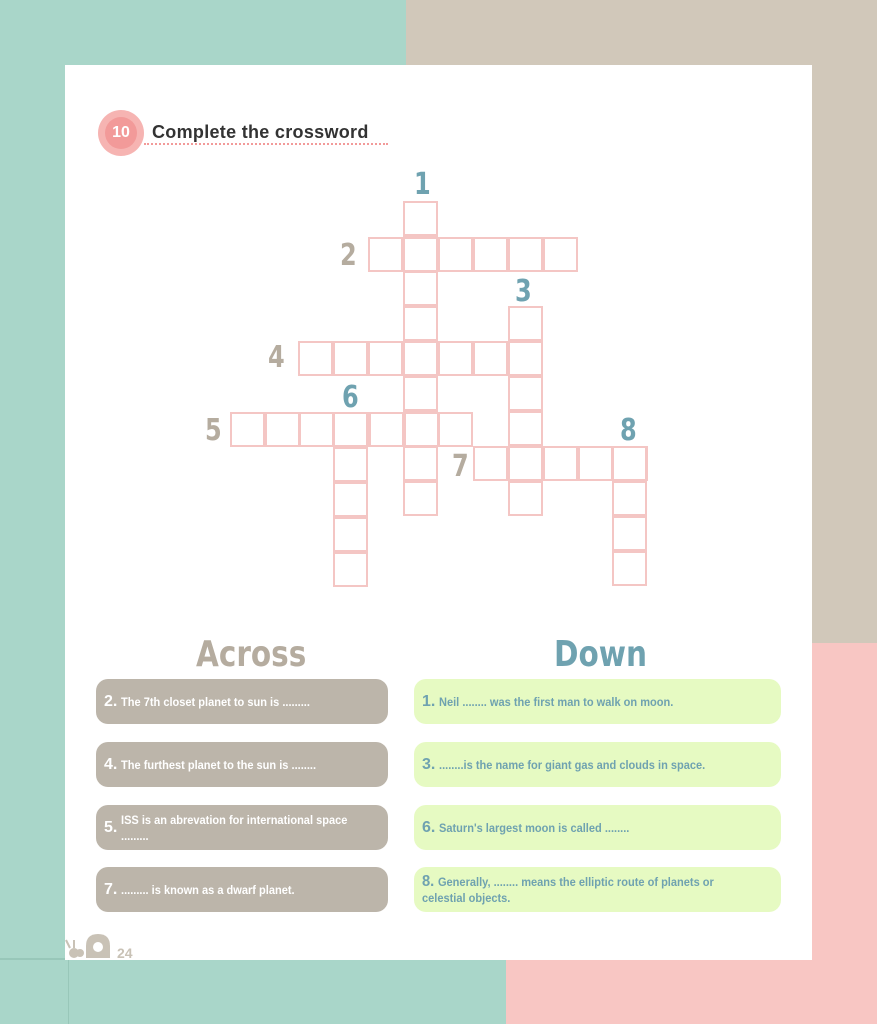 This screenshot has width=877, height=1024. Describe the element at coordinates (429, 827) in the screenshot. I see `clue-number: 6.` at that location.